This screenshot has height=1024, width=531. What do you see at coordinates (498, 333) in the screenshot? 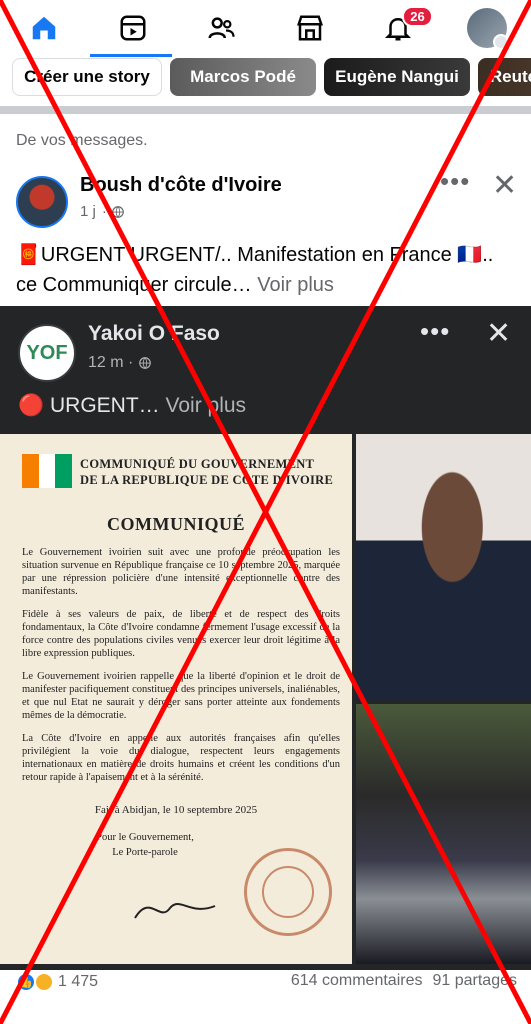
I see `shared-close-icon: ✕` at bounding box center [498, 333].